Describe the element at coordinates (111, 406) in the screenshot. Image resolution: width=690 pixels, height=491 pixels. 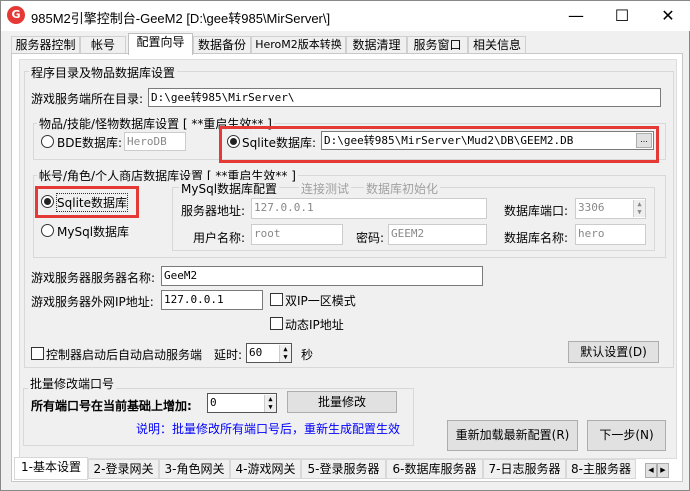
I see `increment-label: 所有端口号在当前基础上增加:` at that location.